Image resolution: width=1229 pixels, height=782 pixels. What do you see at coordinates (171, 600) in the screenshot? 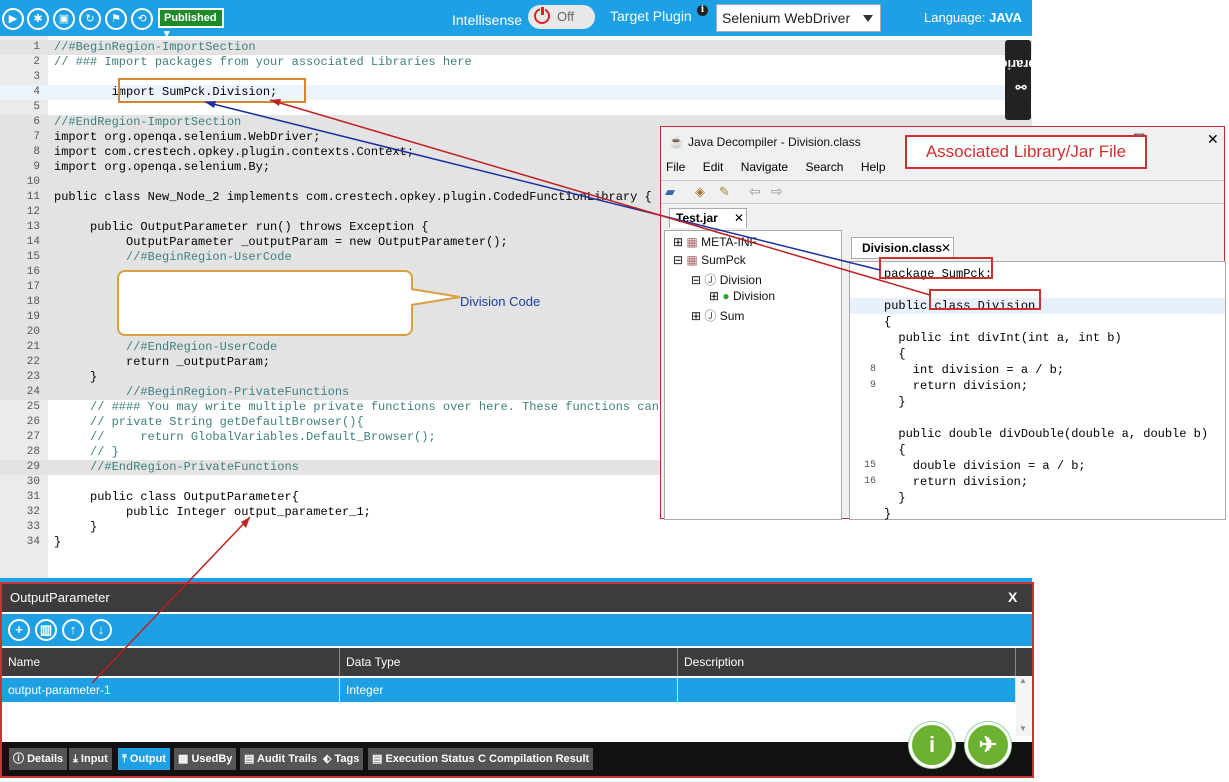
I see `red-arrow-output` at bounding box center [171, 600].